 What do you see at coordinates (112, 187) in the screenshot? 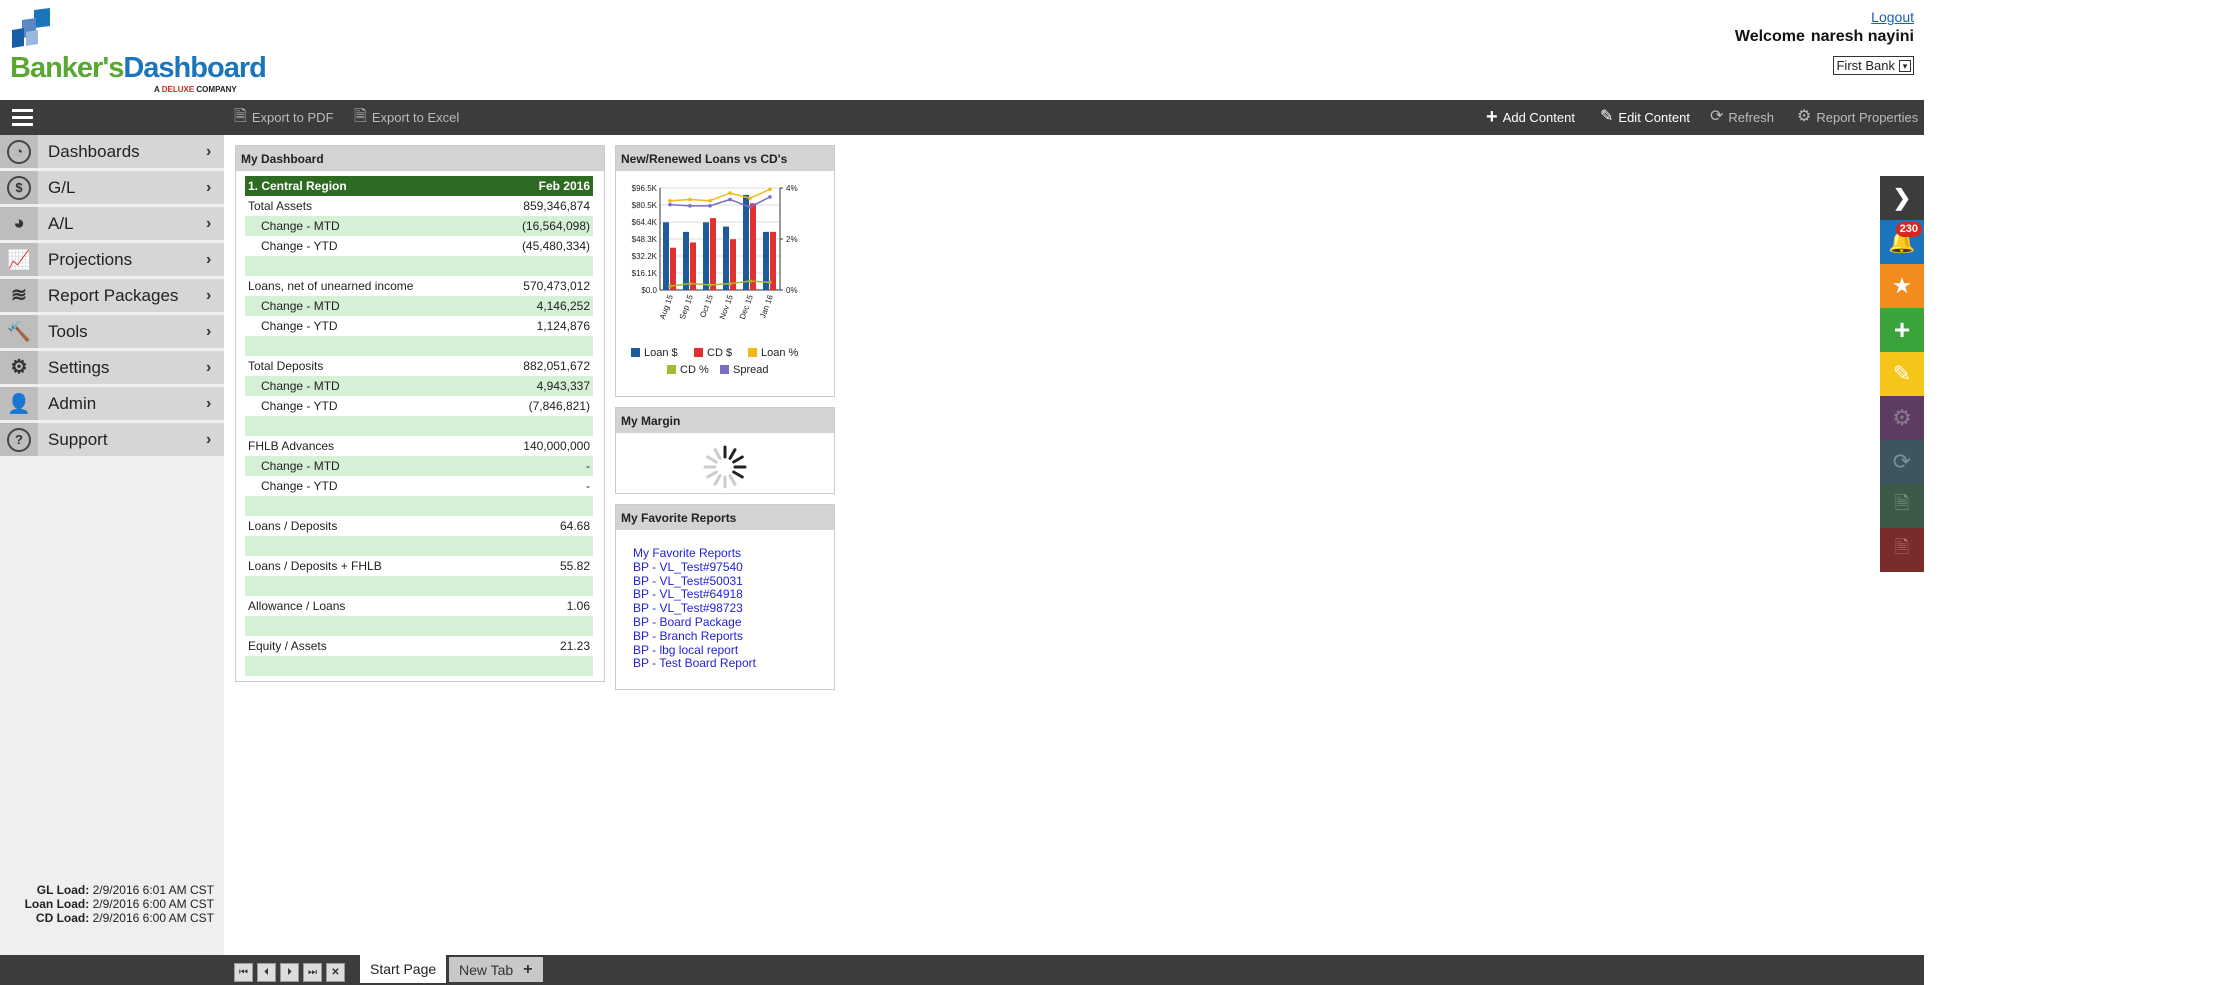
I see `sidebar-item-g-l: $ G/L ›` at bounding box center [112, 187].